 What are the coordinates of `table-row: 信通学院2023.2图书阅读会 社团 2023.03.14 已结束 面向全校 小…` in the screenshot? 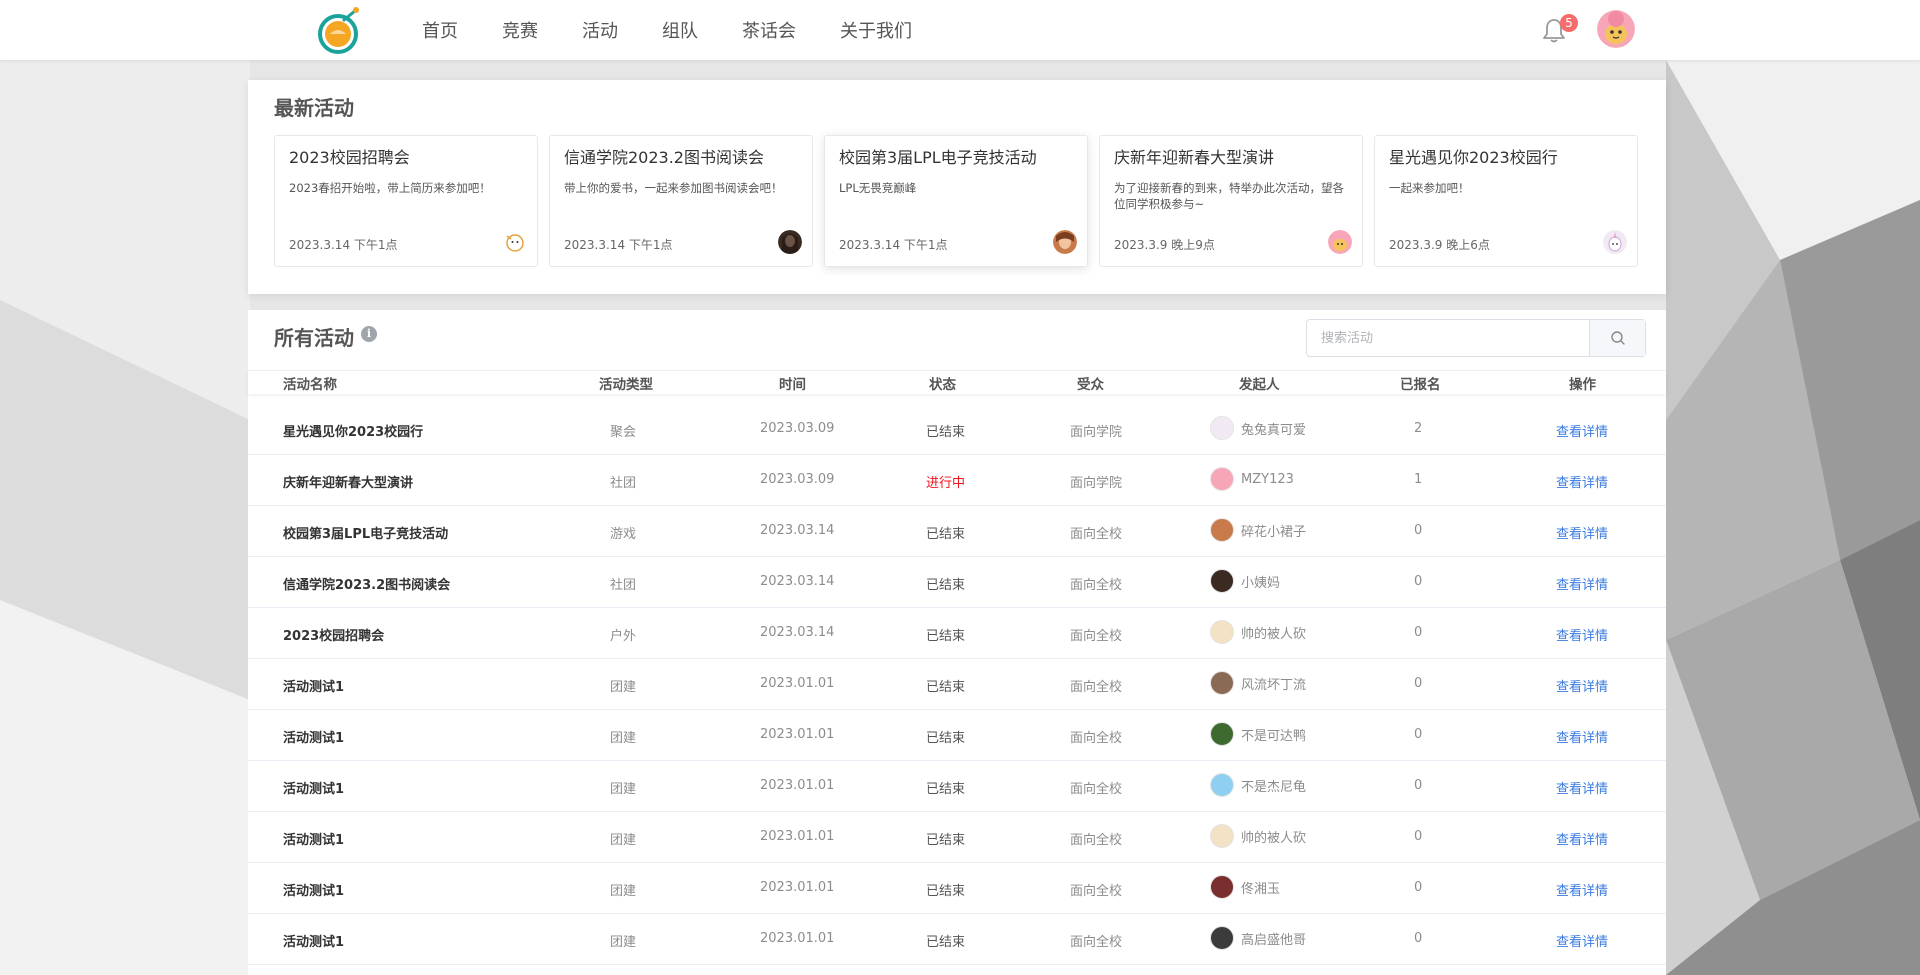 It's located at (957, 582).